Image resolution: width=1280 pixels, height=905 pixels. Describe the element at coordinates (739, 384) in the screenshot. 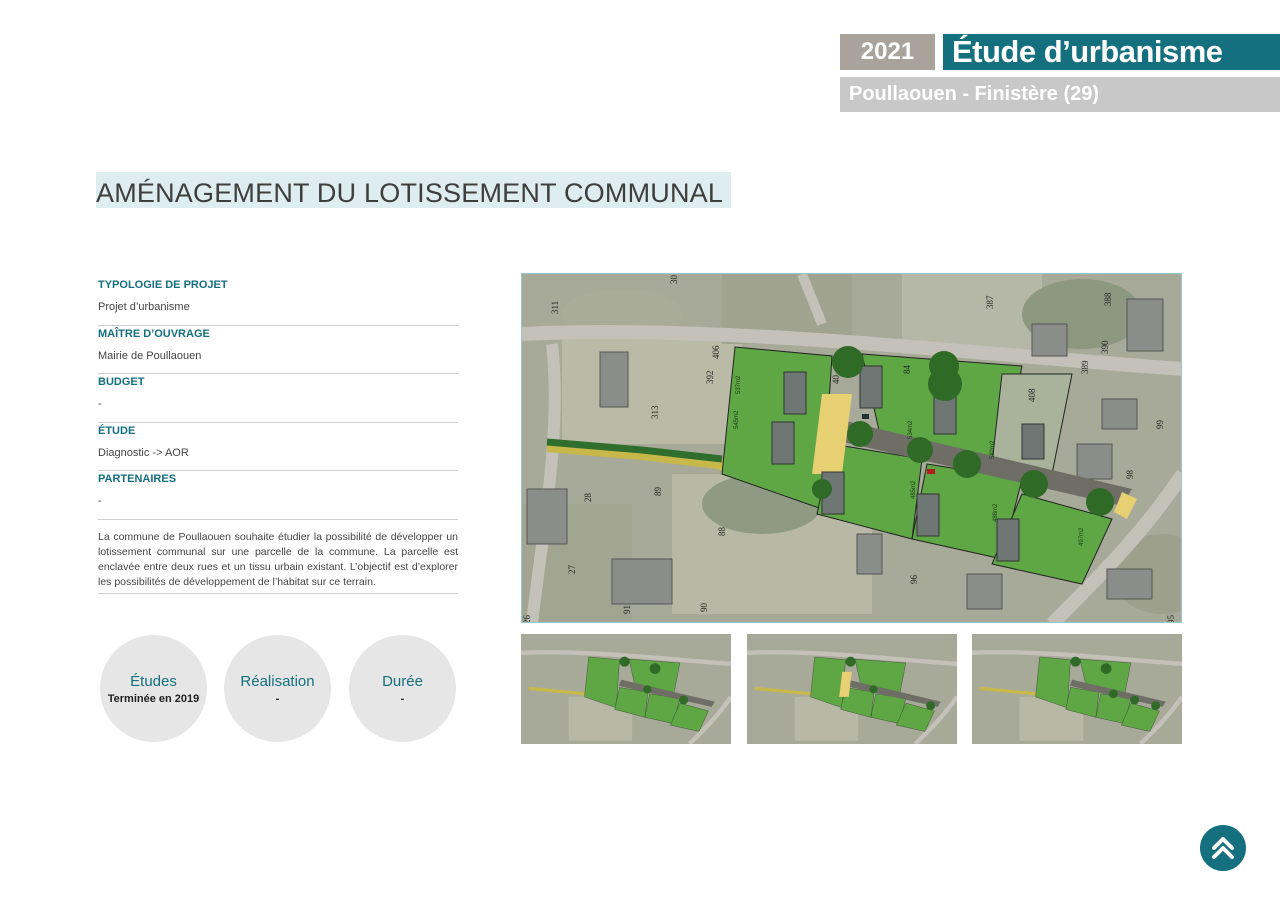

I see `lot-area-label: 537m2` at that location.